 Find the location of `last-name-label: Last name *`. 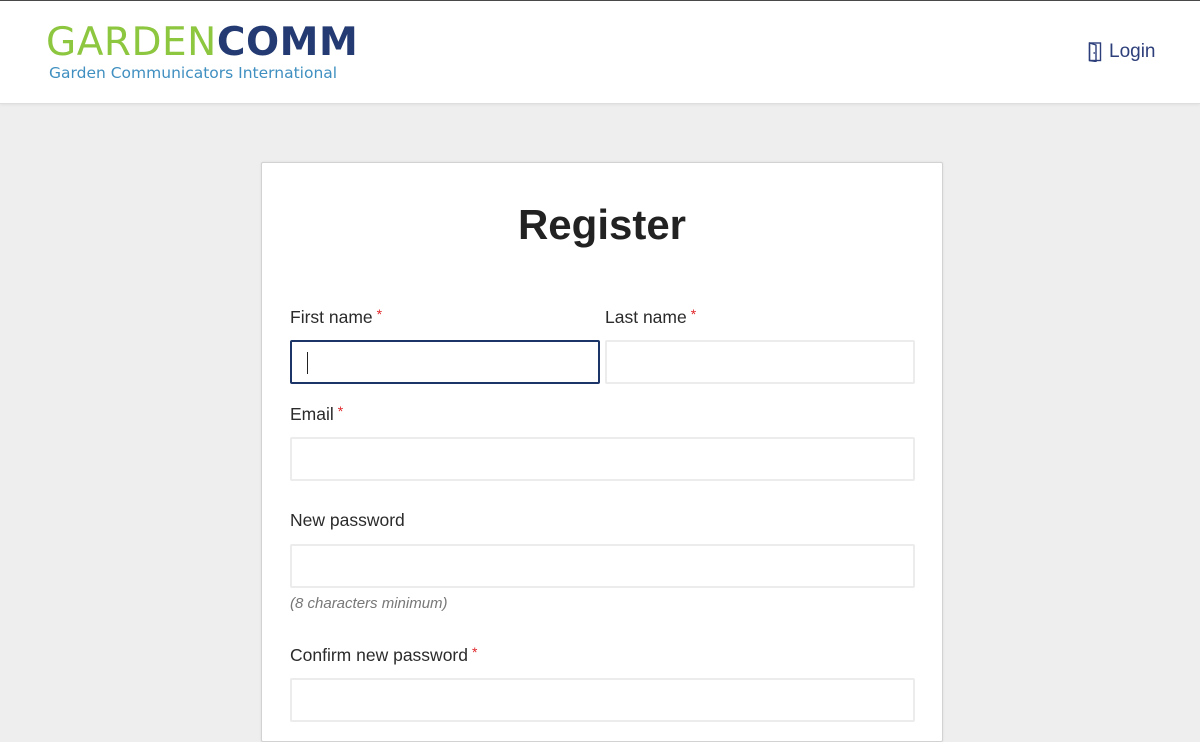

last-name-label: Last name * is located at coordinates (650, 317).